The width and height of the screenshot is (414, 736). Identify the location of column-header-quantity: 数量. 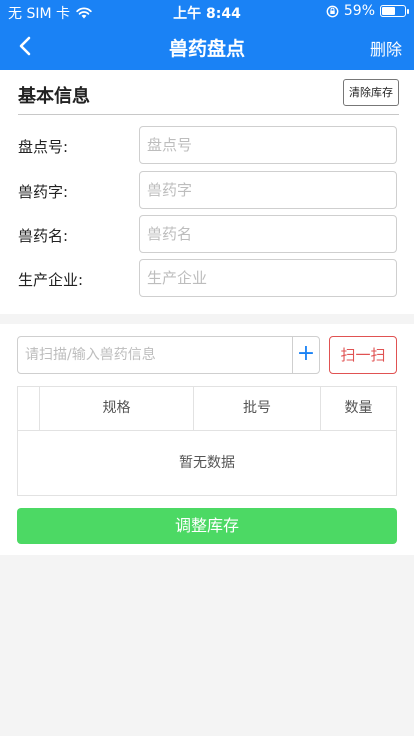
(358, 408).